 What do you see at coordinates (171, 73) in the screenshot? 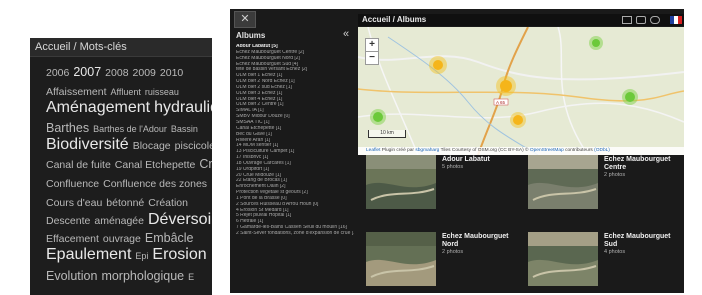
I see `tag-link: 2010` at bounding box center [171, 73].